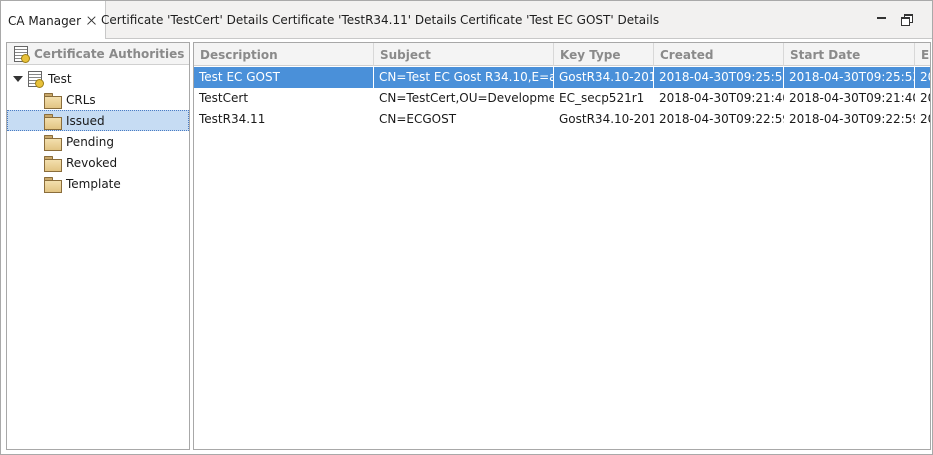 This screenshot has height=455, width=933. What do you see at coordinates (18, 78) in the screenshot?
I see `chevron-down-icon` at bounding box center [18, 78].